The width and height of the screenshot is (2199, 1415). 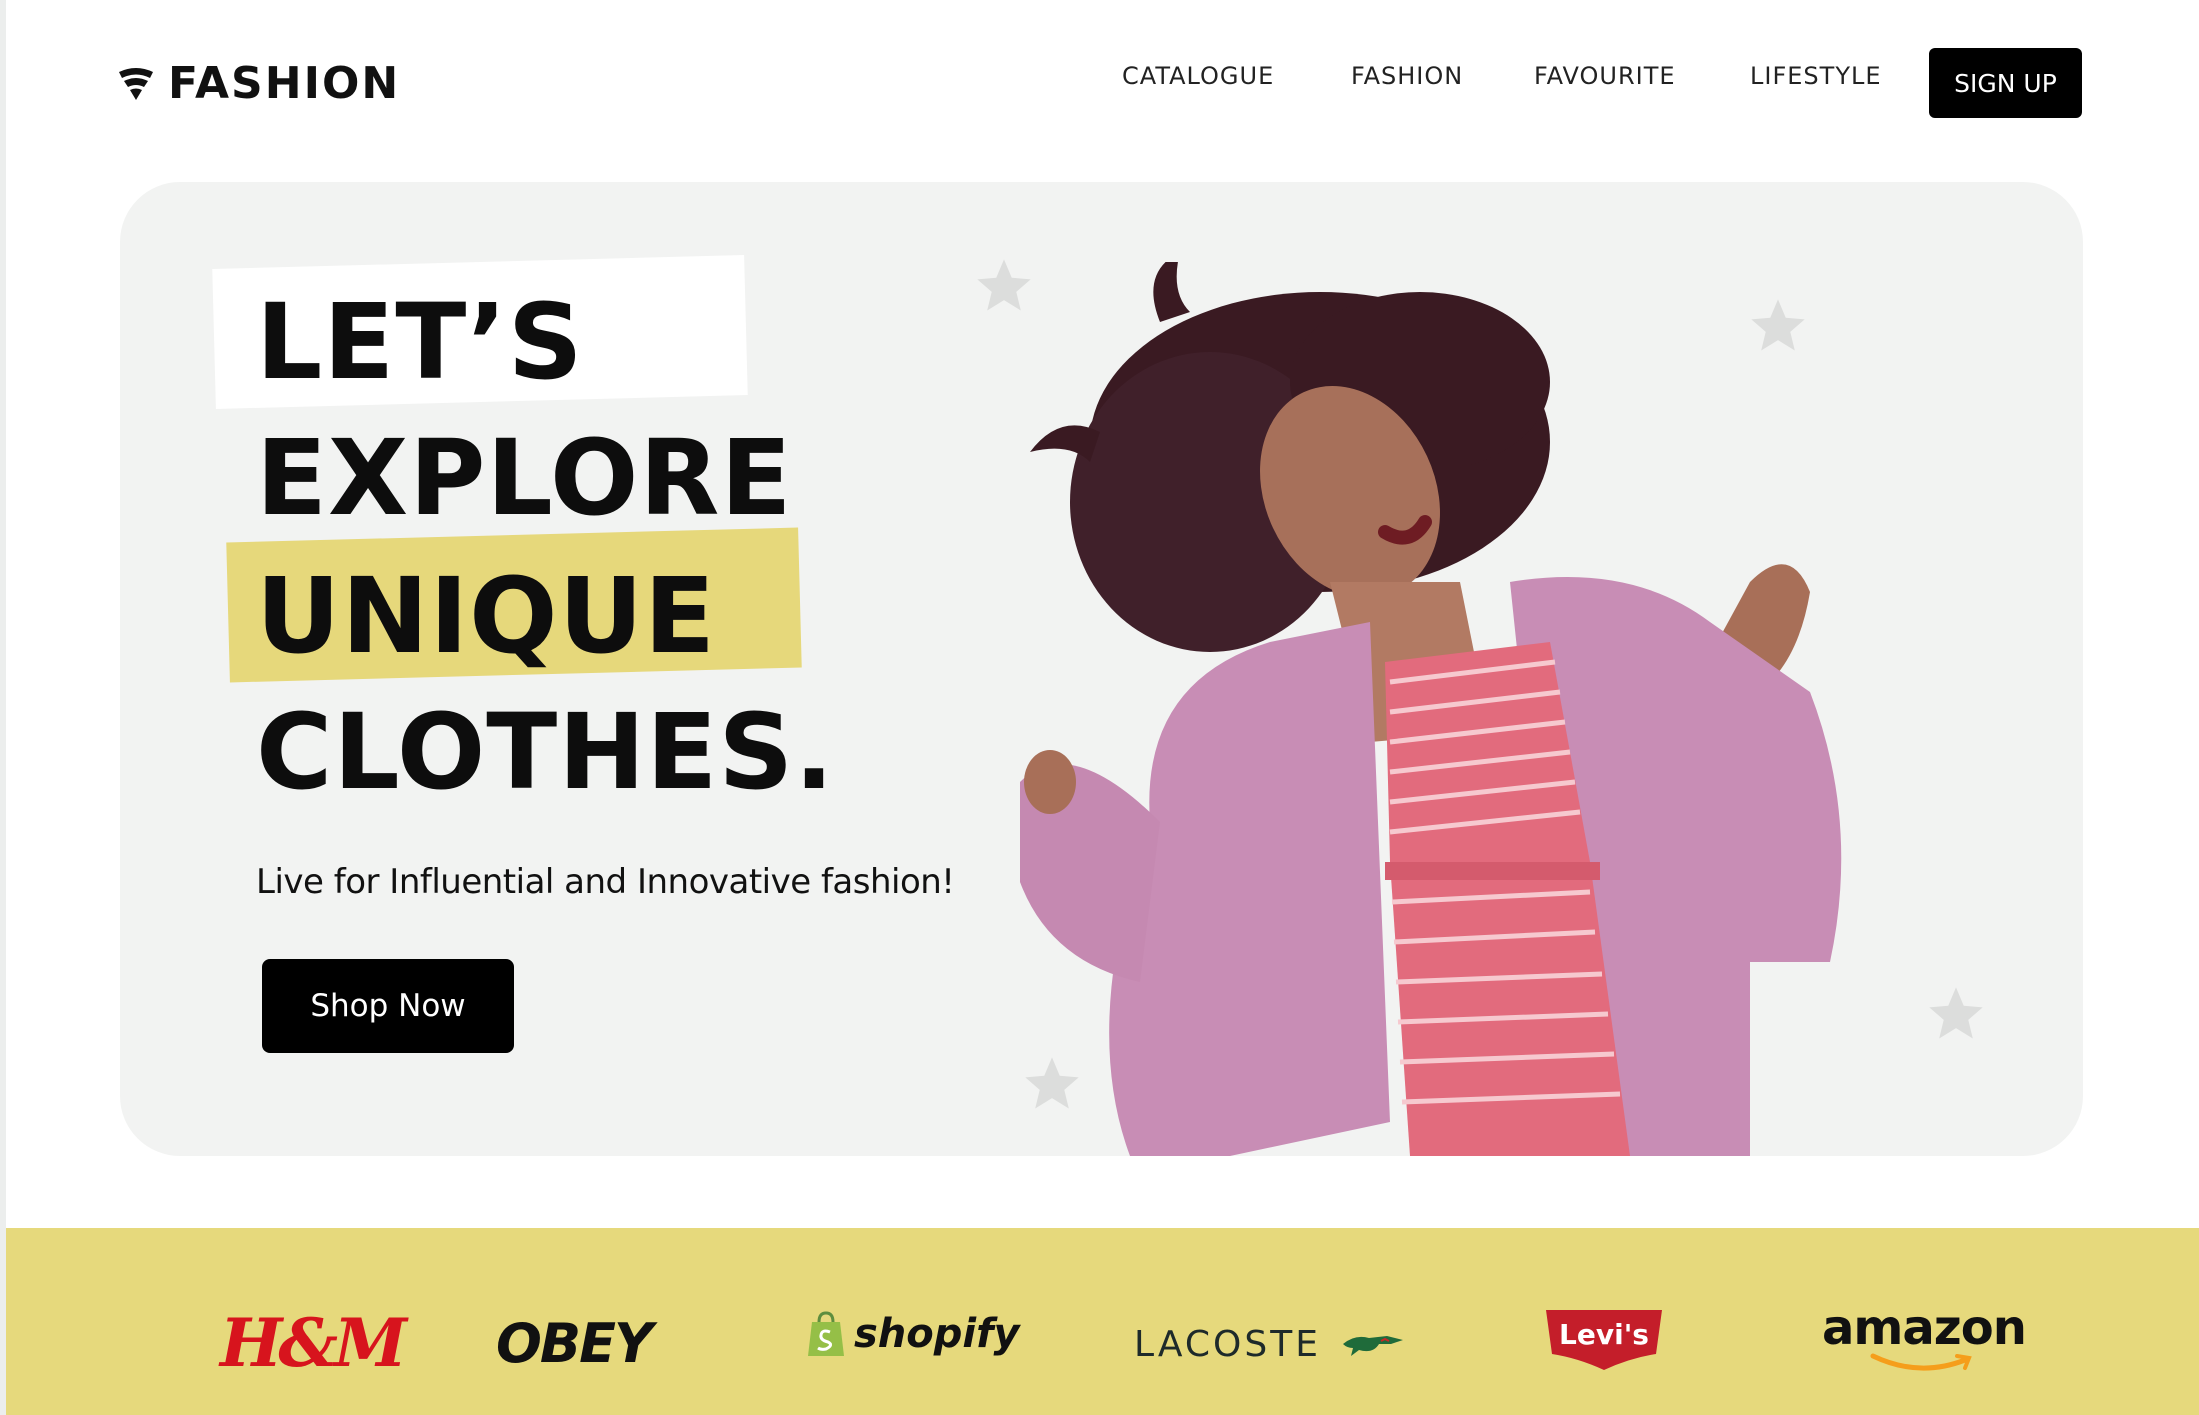 What do you see at coordinates (284, 83) in the screenshot?
I see `logo-text: FASHION` at bounding box center [284, 83].